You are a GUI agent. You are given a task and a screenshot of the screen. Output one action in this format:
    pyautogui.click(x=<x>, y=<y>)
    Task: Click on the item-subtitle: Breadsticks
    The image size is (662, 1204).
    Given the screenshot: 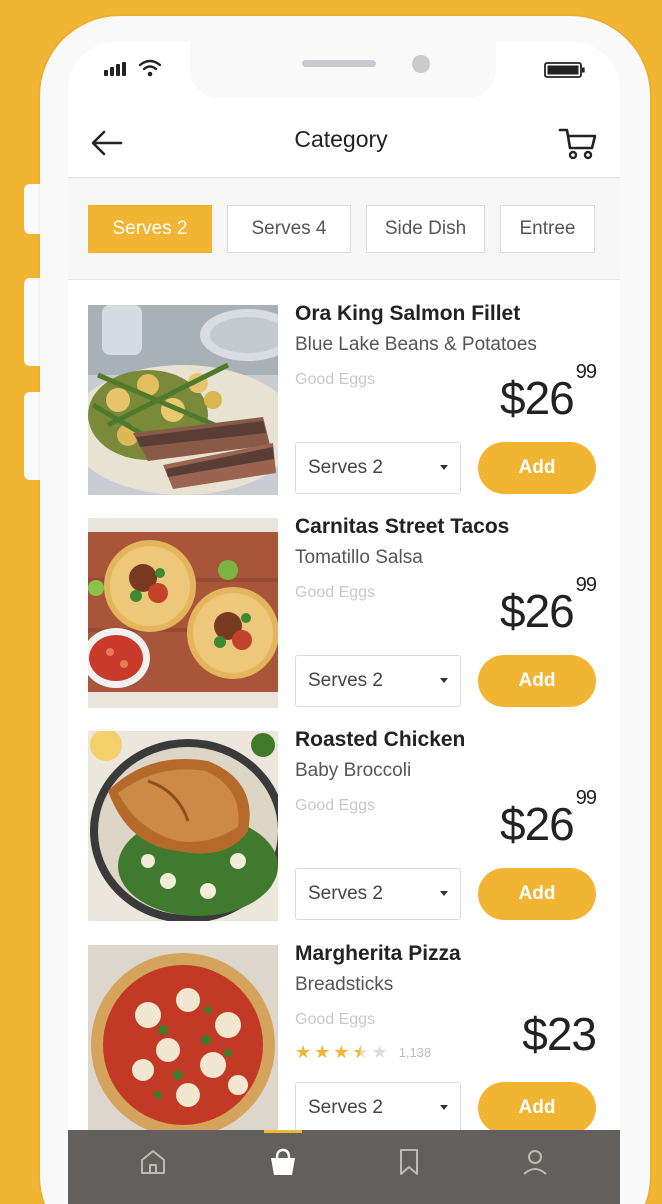 What is the action you would take?
    pyautogui.click(x=344, y=984)
    